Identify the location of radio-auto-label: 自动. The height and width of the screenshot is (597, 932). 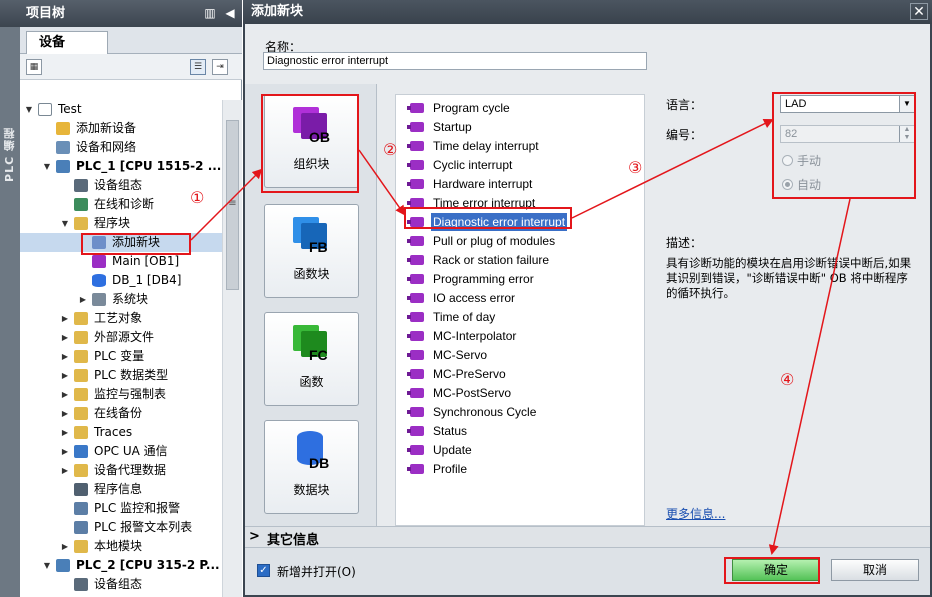
(809, 185).